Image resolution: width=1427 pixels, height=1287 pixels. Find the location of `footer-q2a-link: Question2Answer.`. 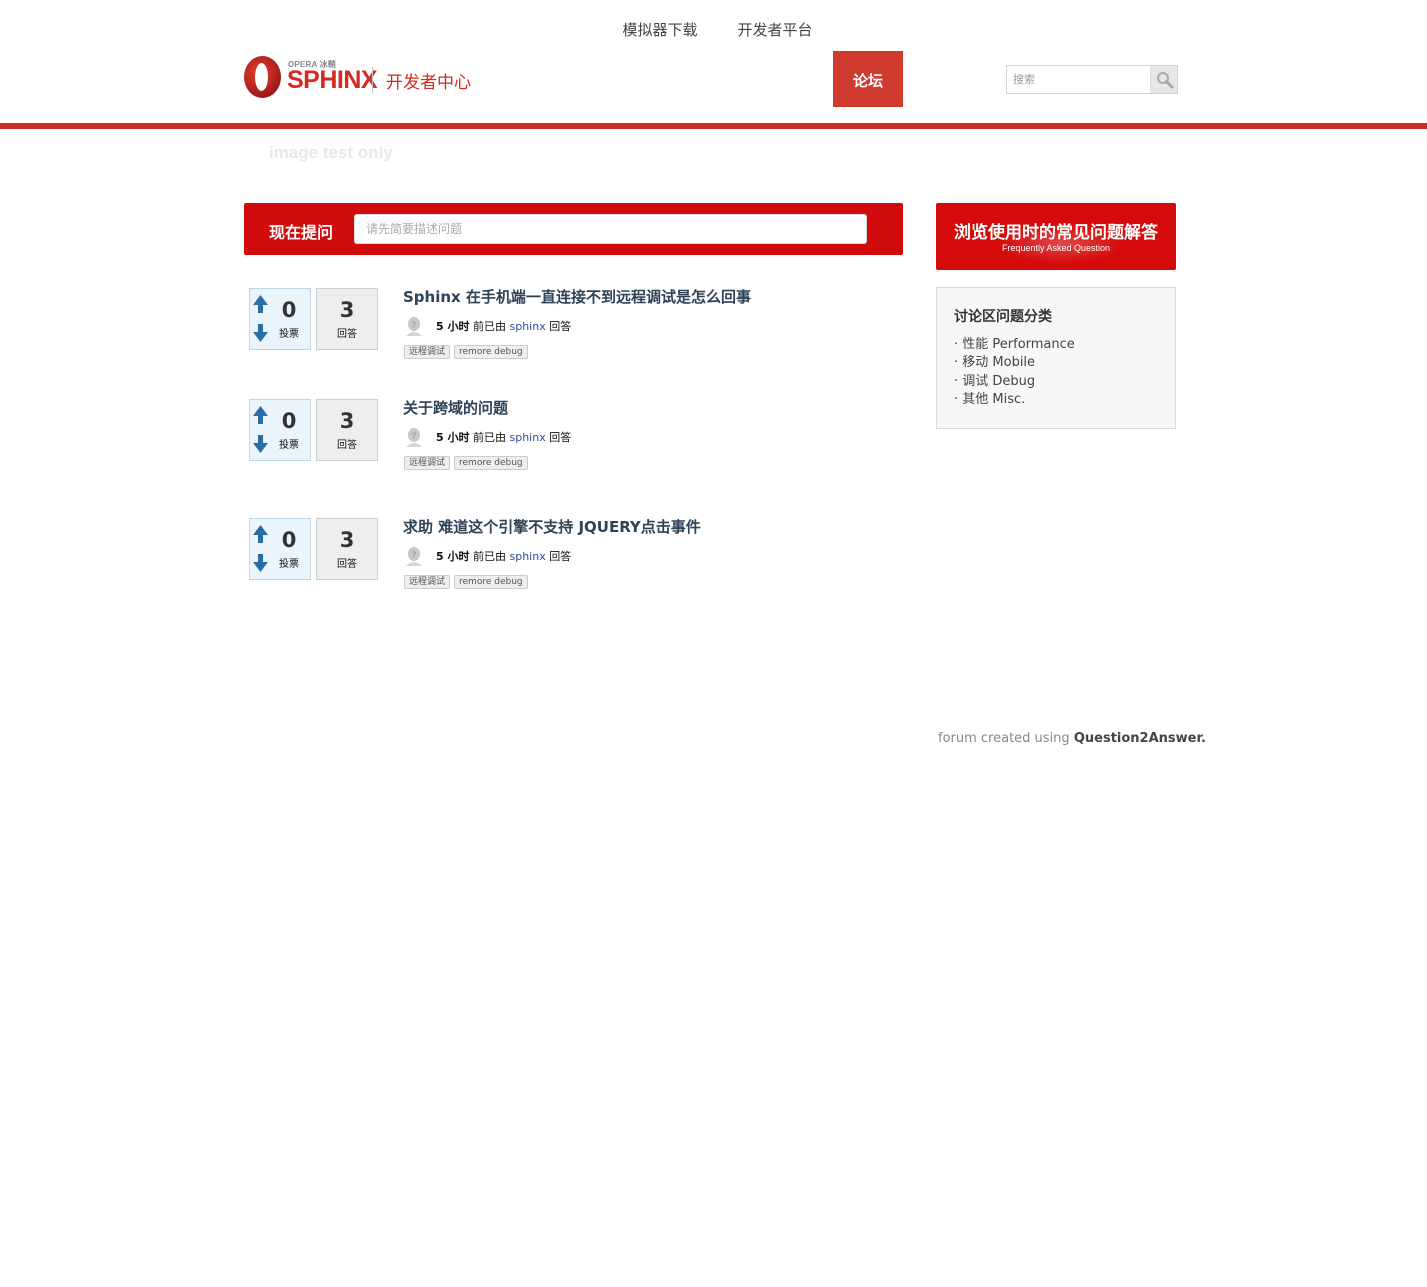

footer-q2a-link: Question2Answer. is located at coordinates (1140, 738).